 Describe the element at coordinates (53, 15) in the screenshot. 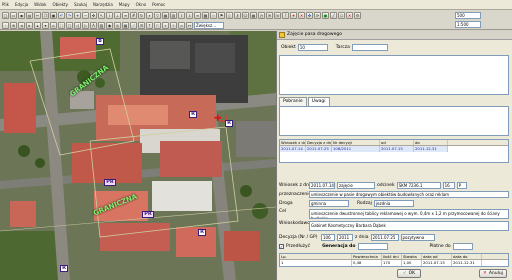

I see `paste-icon: ▣` at that location.